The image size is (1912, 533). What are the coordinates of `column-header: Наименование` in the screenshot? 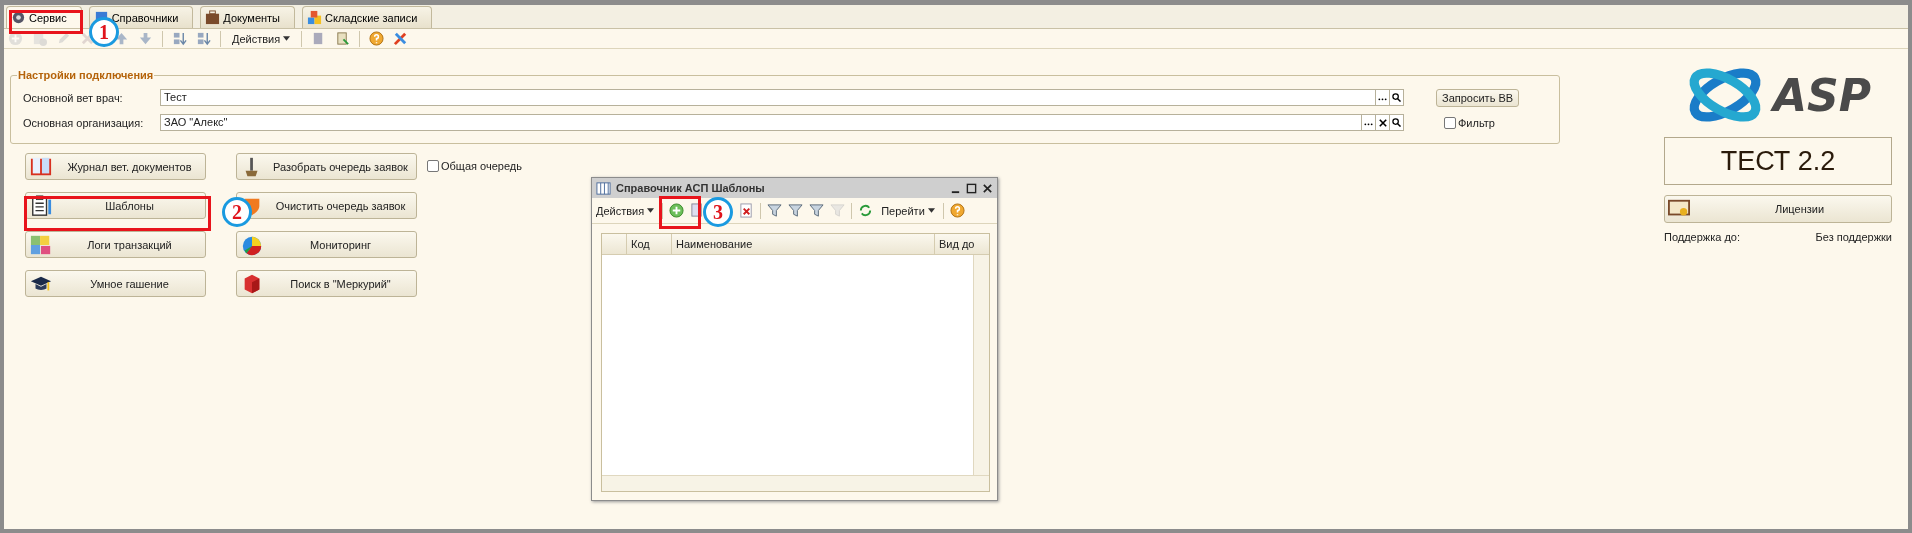 It's located at (803, 244).